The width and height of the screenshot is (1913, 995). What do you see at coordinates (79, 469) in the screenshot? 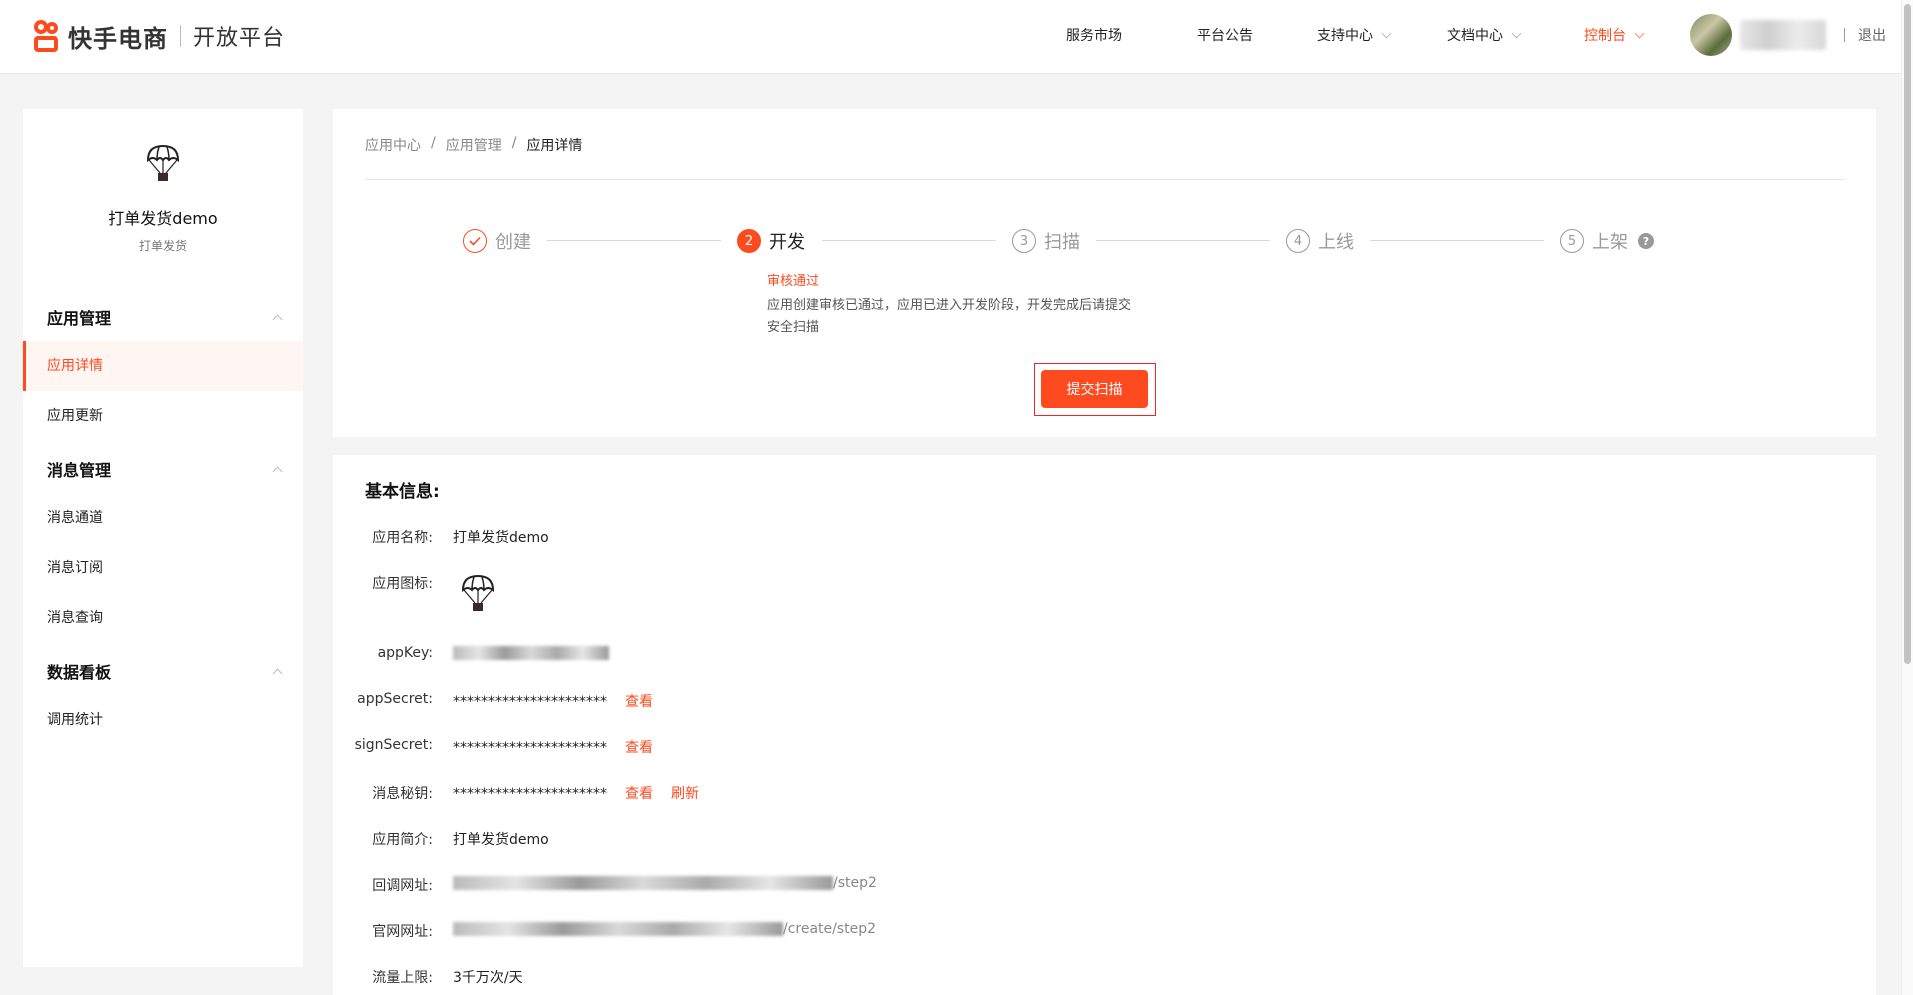
I see `sidebar-group-message-management: 消息管理` at bounding box center [79, 469].